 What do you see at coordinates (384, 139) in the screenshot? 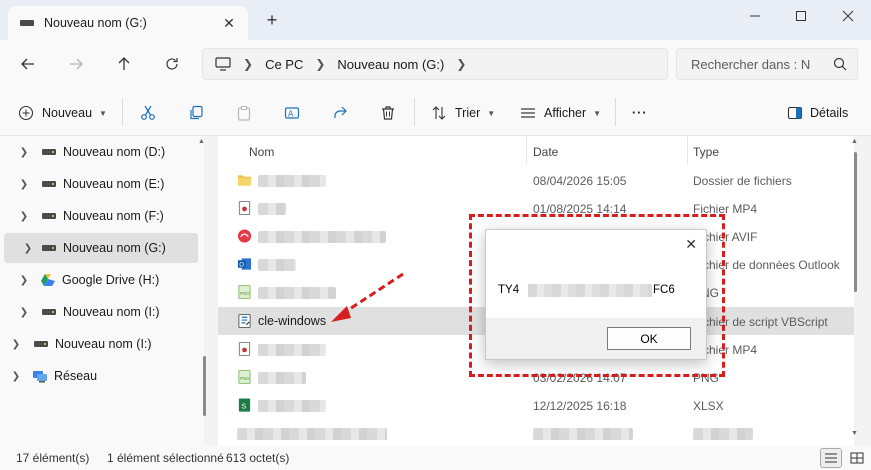
I see `sort-arrow-icon: ⌃` at bounding box center [384, 139].